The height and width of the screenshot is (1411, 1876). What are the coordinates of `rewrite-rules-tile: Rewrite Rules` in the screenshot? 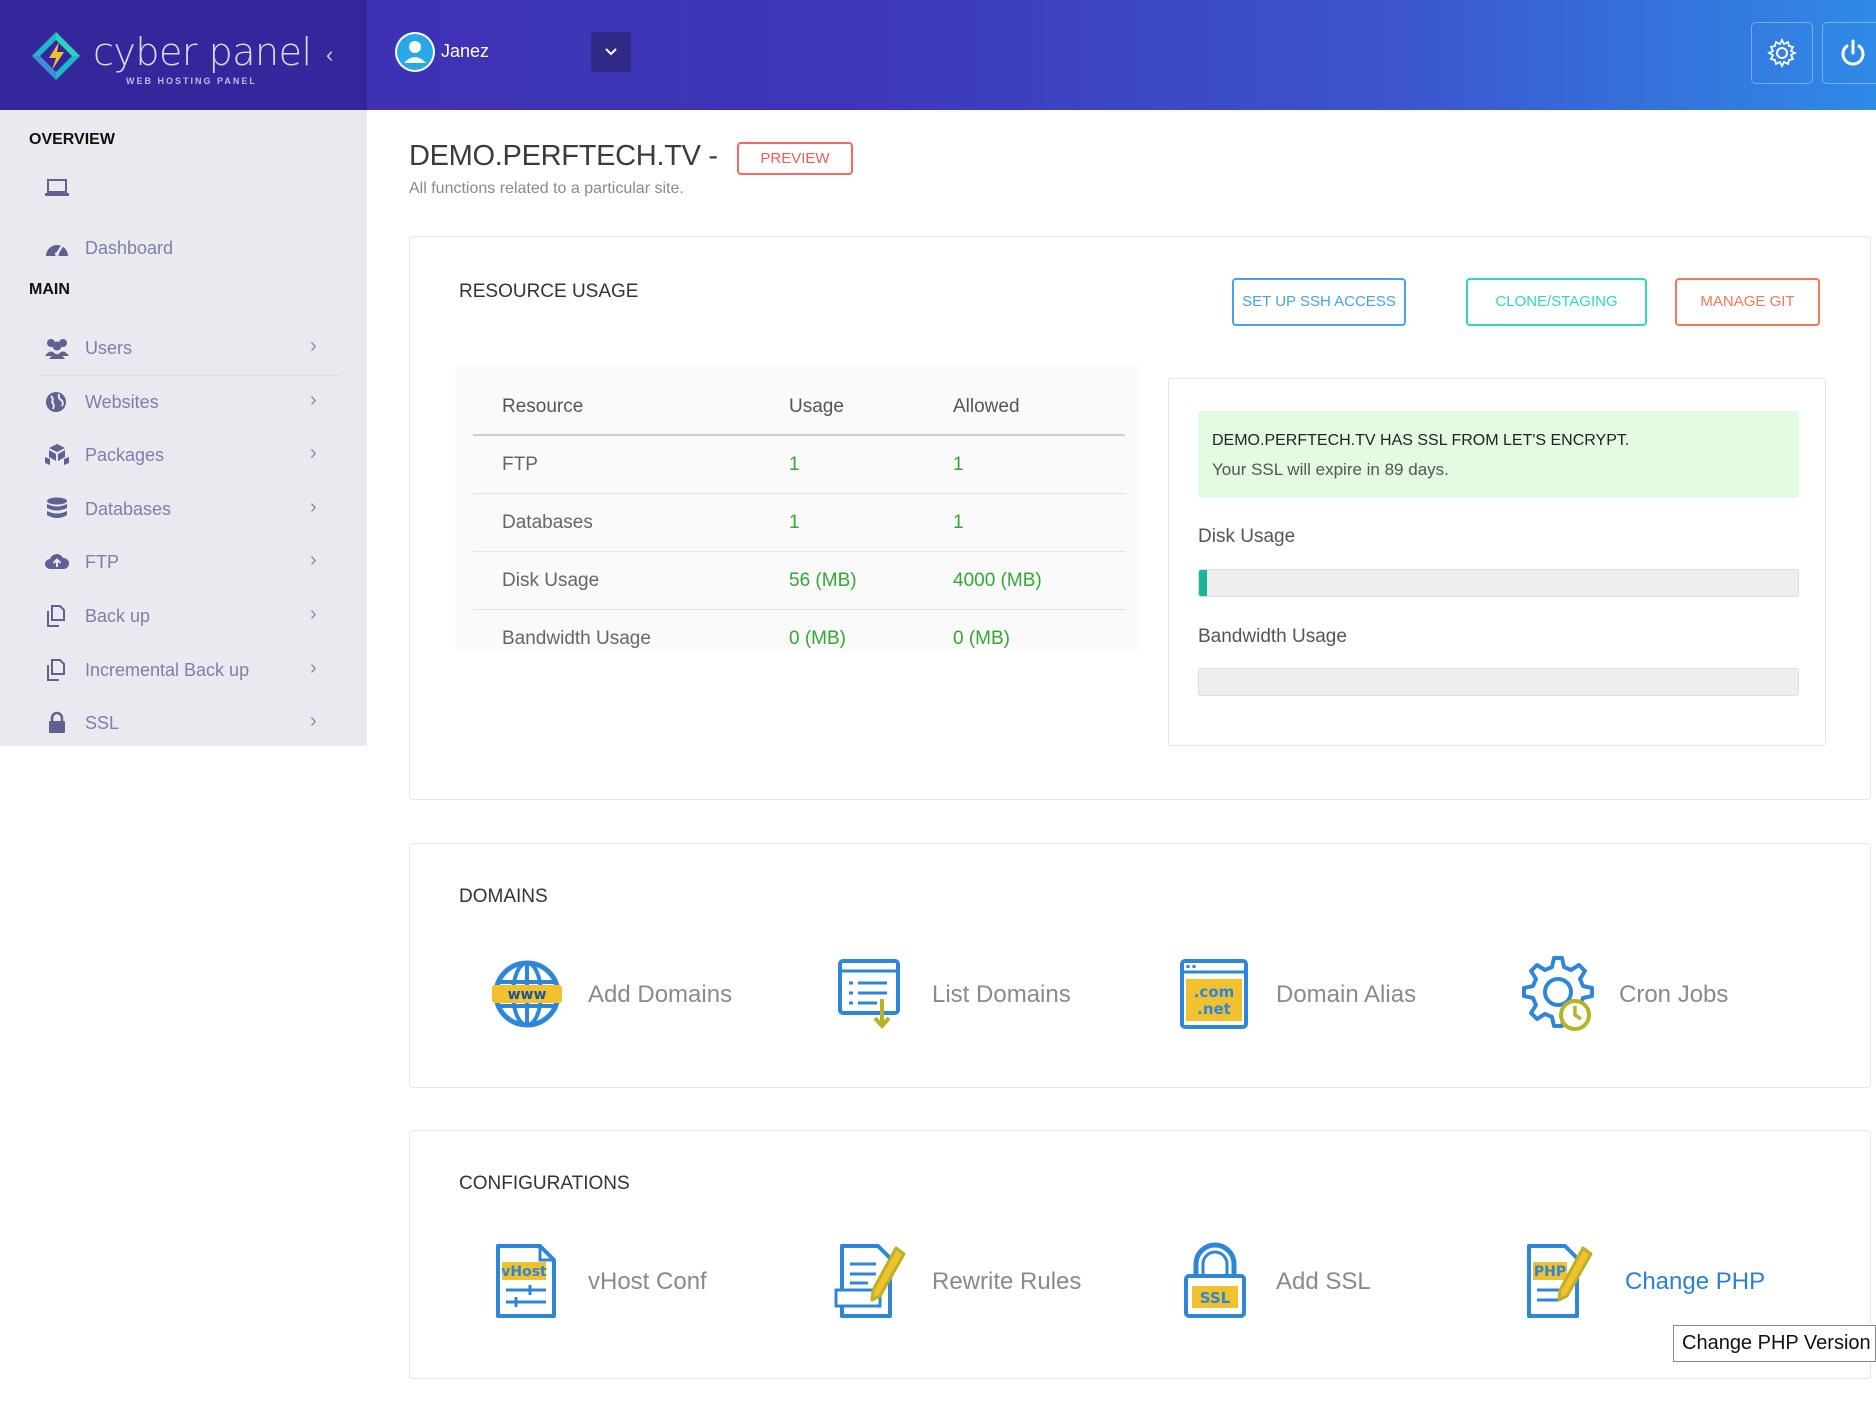 It's located at (972, 1282).